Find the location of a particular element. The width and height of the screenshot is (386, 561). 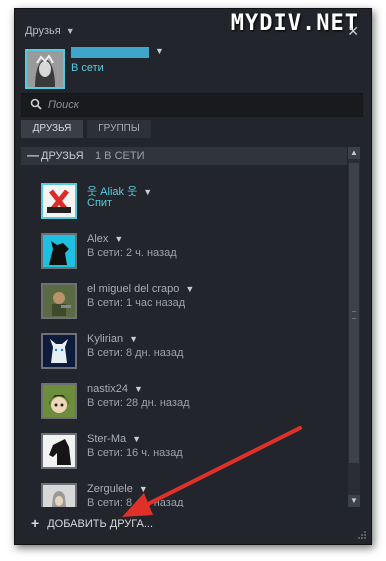

friend-name: el miguel del crapo is located at coordinates (133, 289).